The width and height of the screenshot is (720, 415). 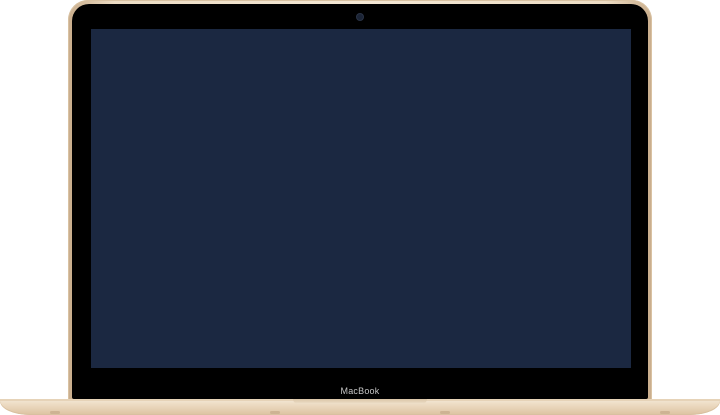 I want to click on left-mid-foot, so click(x=275, y=412).